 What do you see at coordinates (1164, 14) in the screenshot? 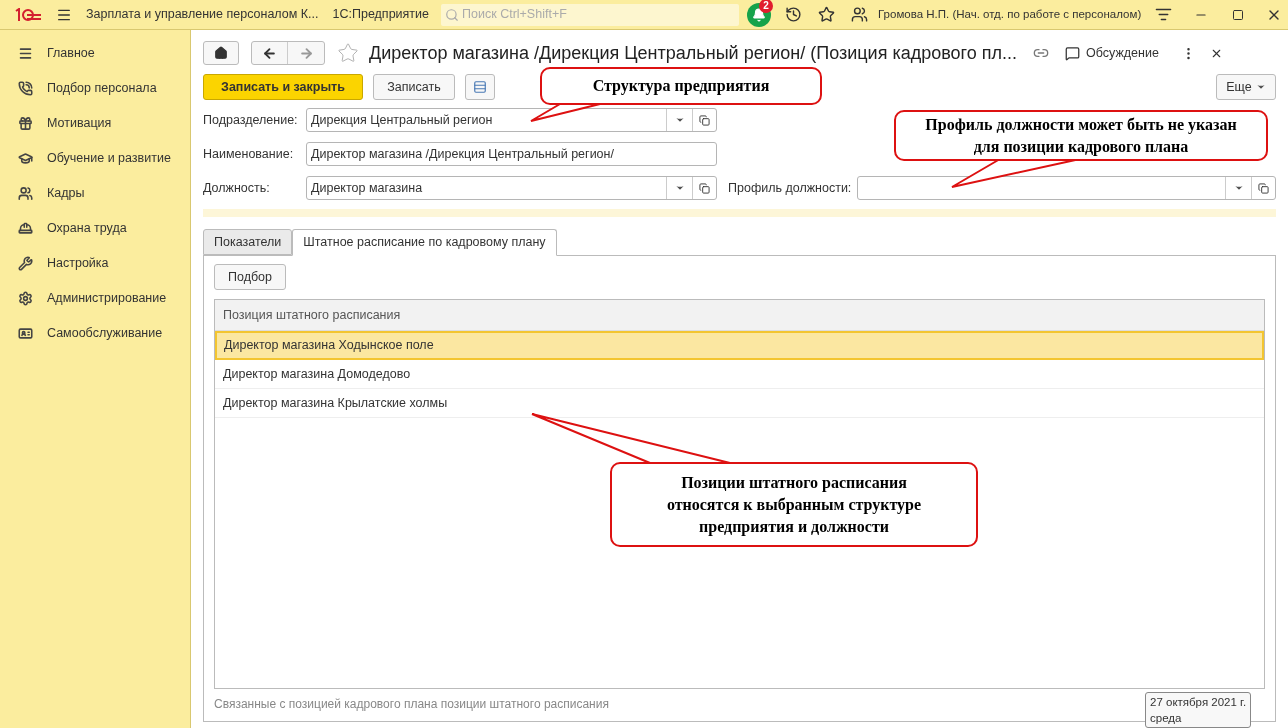
I see `options-icon` at bounding box center [1164, 14].